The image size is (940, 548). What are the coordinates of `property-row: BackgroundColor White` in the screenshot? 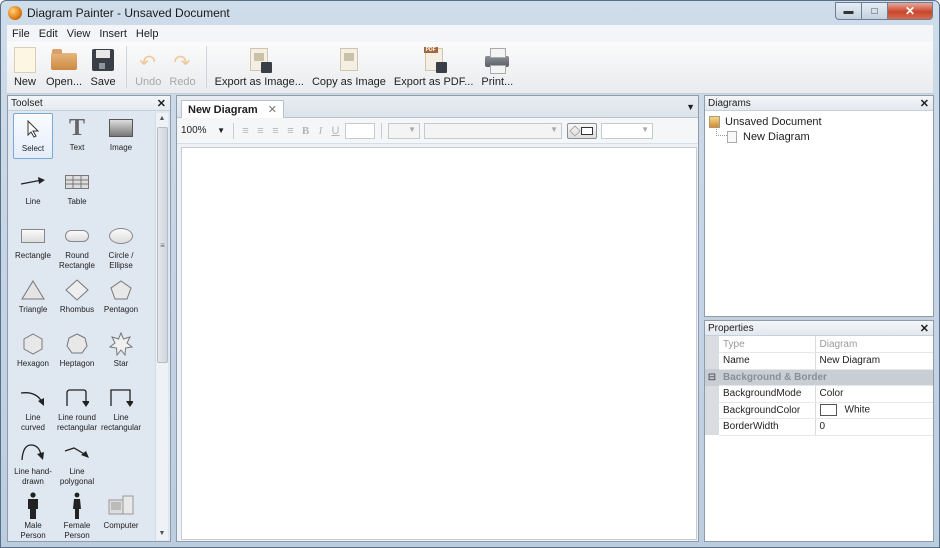 It's located at (819, 410).